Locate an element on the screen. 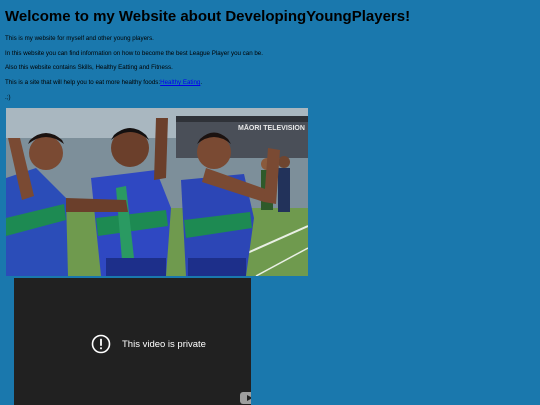  stray-text: .;) is located at coordinates (8, 97).